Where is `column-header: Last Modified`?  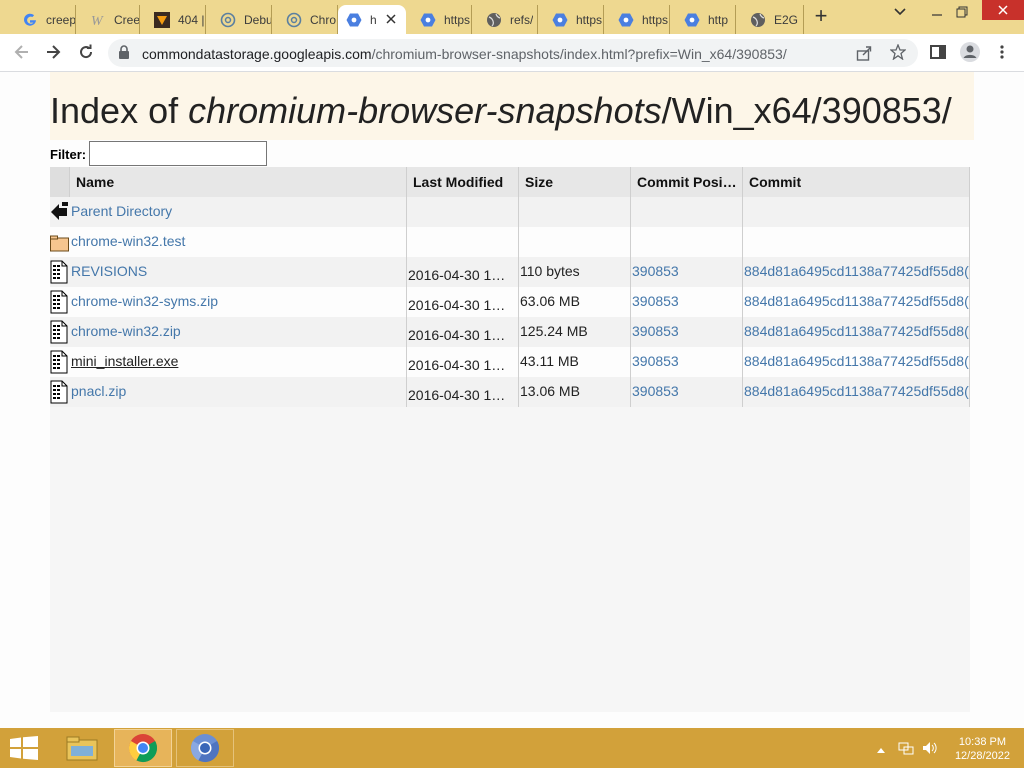 column-header: Last Modified is located at coordinates (463, 182).